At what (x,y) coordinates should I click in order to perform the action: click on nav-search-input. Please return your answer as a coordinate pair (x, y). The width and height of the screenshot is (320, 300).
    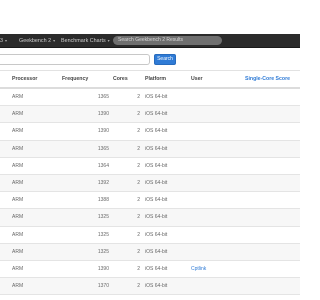
    Looking at the image, I should click on (167, 40).